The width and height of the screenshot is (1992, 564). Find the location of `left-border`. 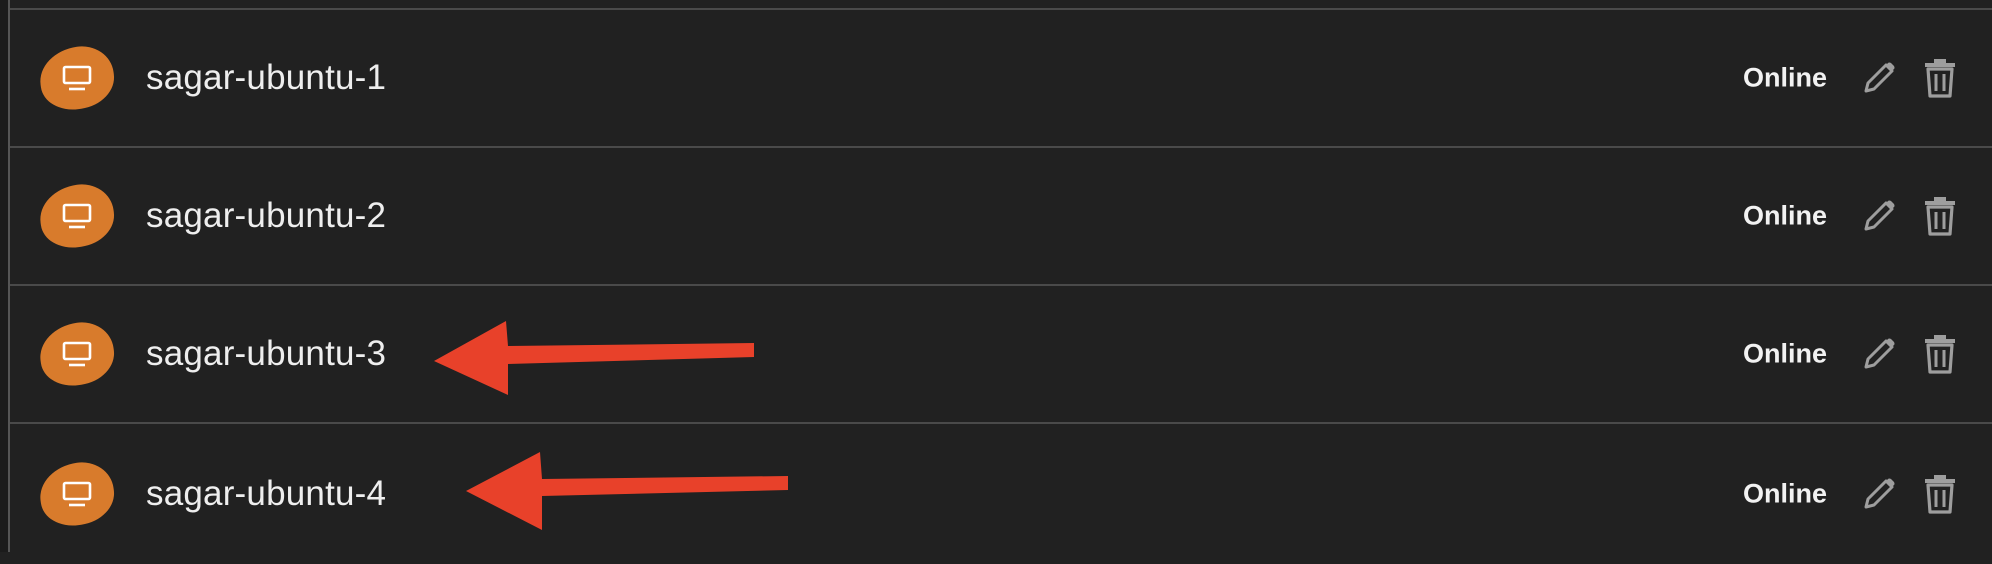

left-border is located at coordinates (5, 276).